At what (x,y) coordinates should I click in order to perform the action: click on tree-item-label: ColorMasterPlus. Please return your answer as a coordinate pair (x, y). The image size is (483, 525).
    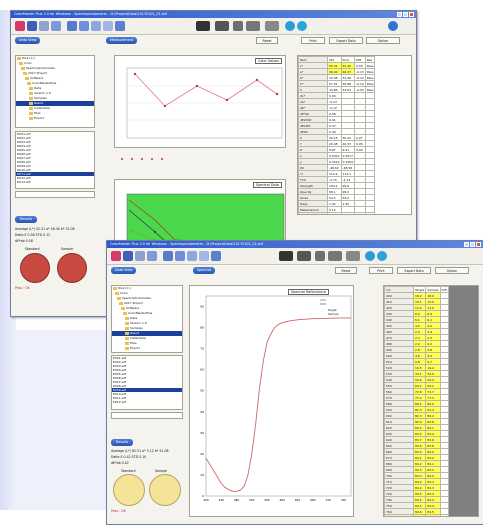
    Looking at the image, I should click on (140, 313).